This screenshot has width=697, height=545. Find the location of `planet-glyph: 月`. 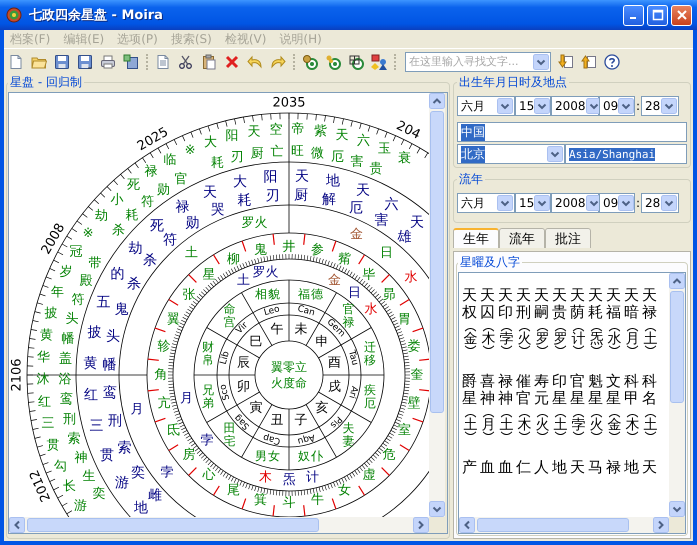

planet-glyph: 月 is located at coordinates (187, 398).